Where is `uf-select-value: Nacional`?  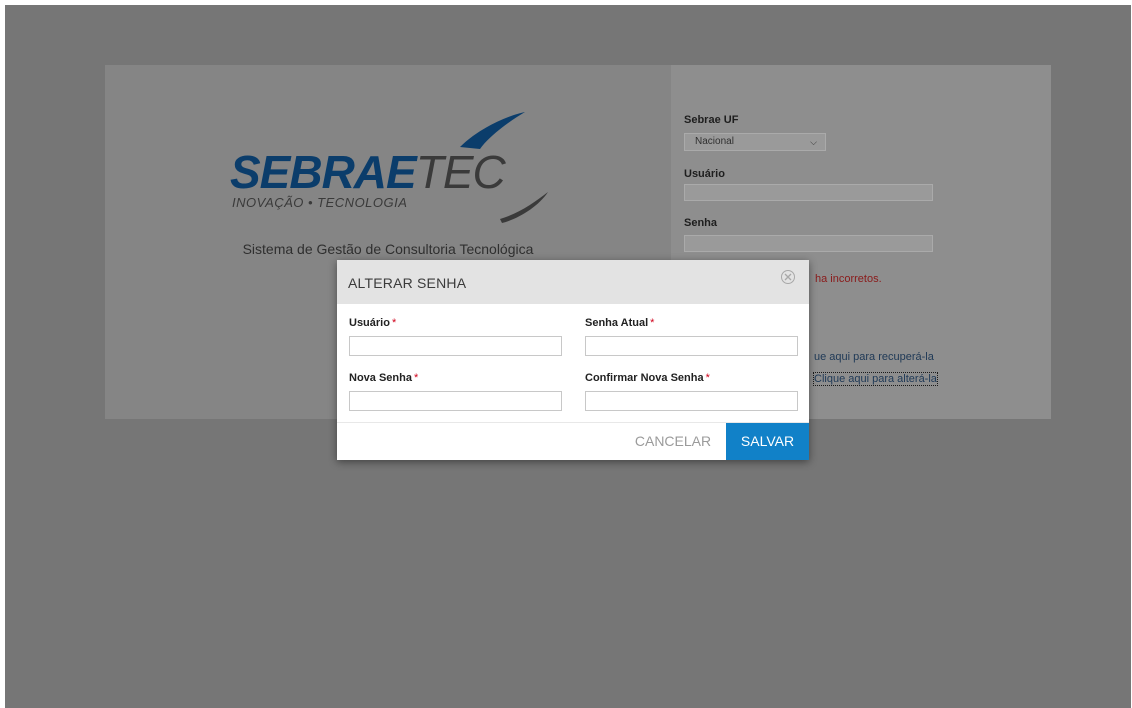
uf-select-value: Nacional is located at coordinates (714, 141).